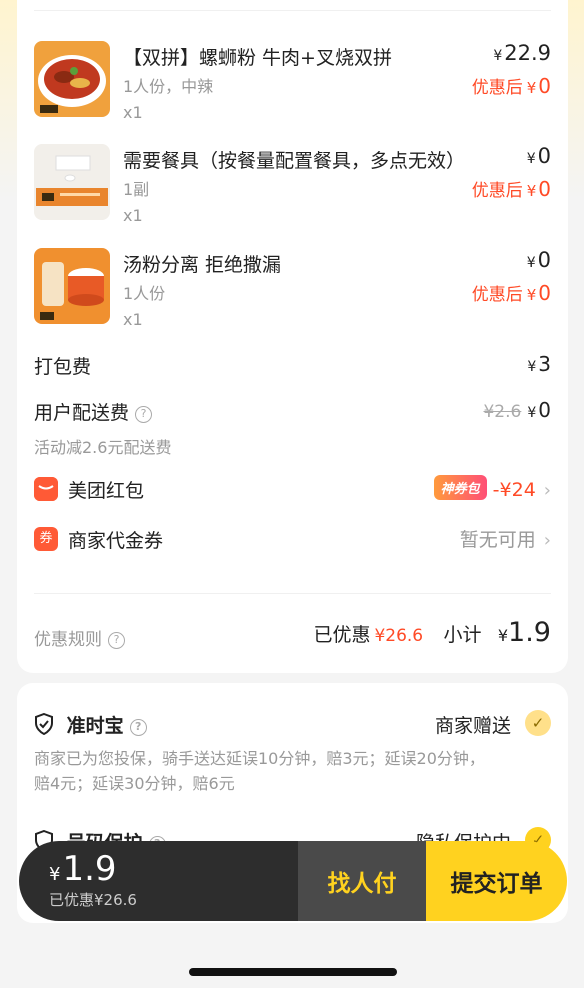 The image size is (584, 988). I want to click on order-item: 需要餐具（按餐量配置餐具，多点无效） 1副 x1 ¥0 优惠后 ¥0, so click(292, 189).